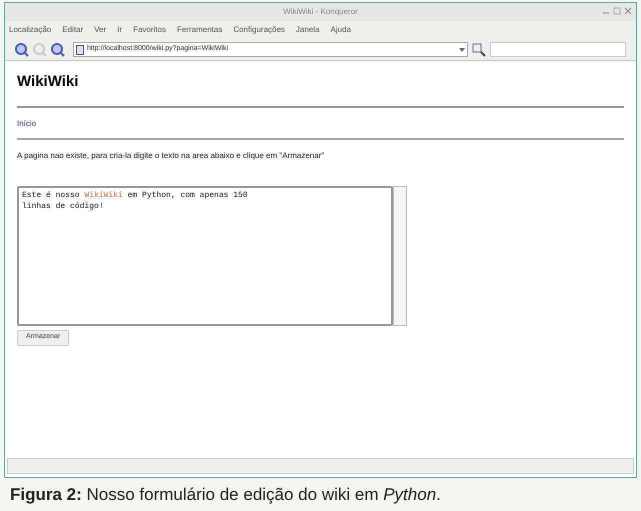 This screenshot has height=511, width=641. Describe the element at coordinates (259, 30) in the screenshot. I see `menu-item: Configurações` at that location.